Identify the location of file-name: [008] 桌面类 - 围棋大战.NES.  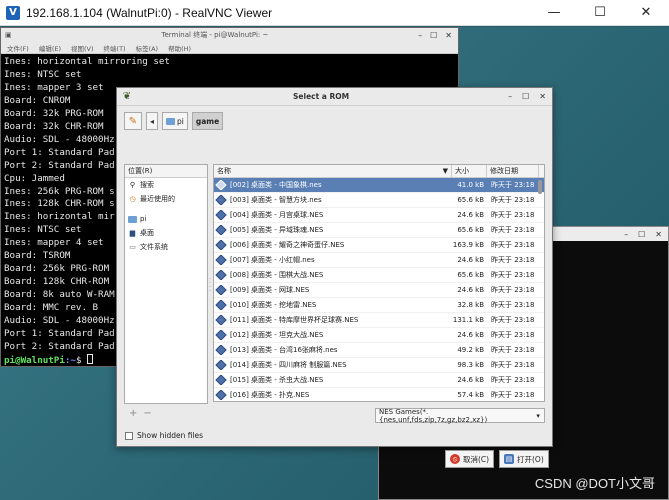
(277, 275).